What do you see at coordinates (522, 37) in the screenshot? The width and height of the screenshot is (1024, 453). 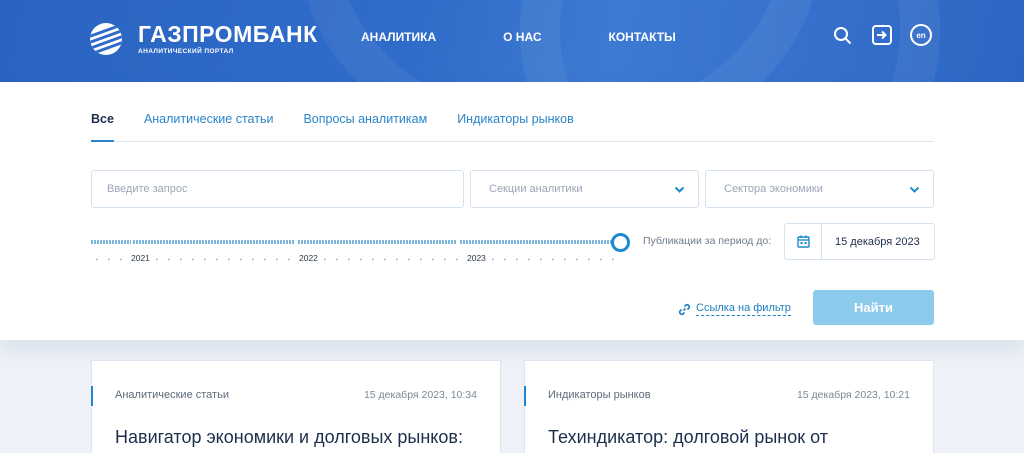 I see `nav-about: О НАС` at bounding box center [522, 37].